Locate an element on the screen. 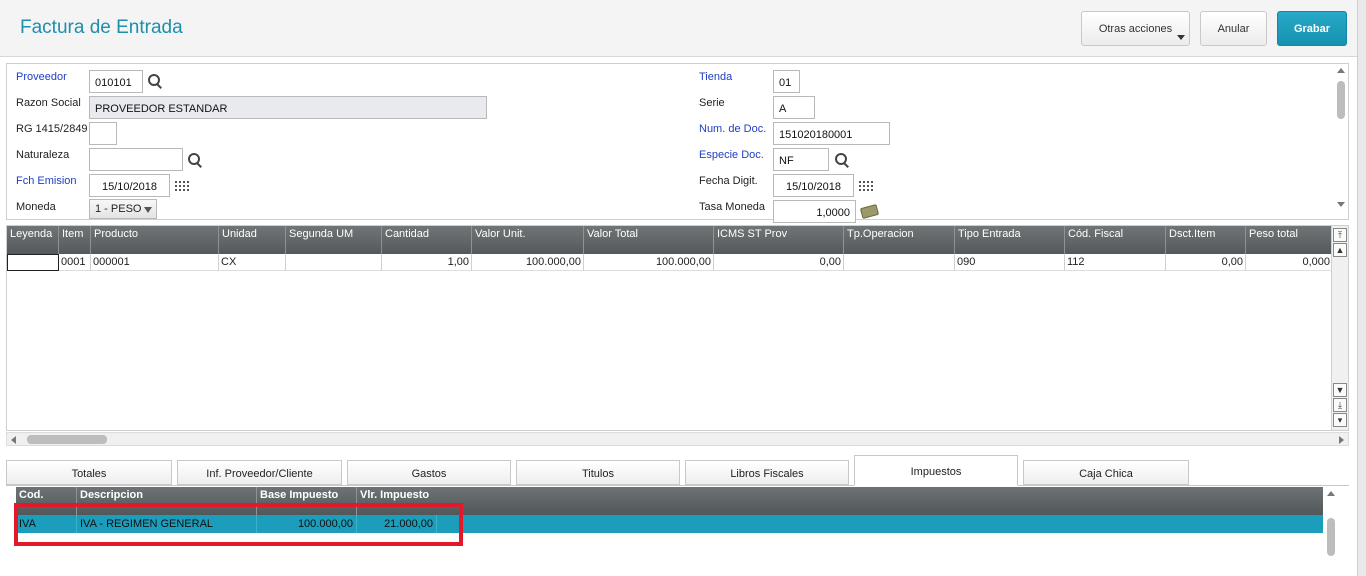 The height and width of the screenshot is (576, 1366). tab-totales: Totales is located at coordinates (89, 472).